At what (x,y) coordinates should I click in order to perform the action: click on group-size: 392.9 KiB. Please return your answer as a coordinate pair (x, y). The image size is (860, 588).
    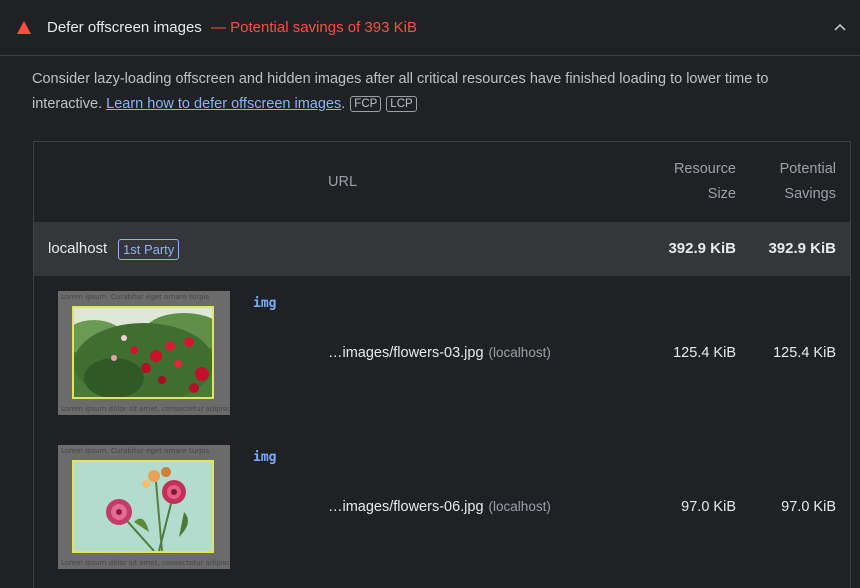
    Looking at the image, I should click on (702, 248).